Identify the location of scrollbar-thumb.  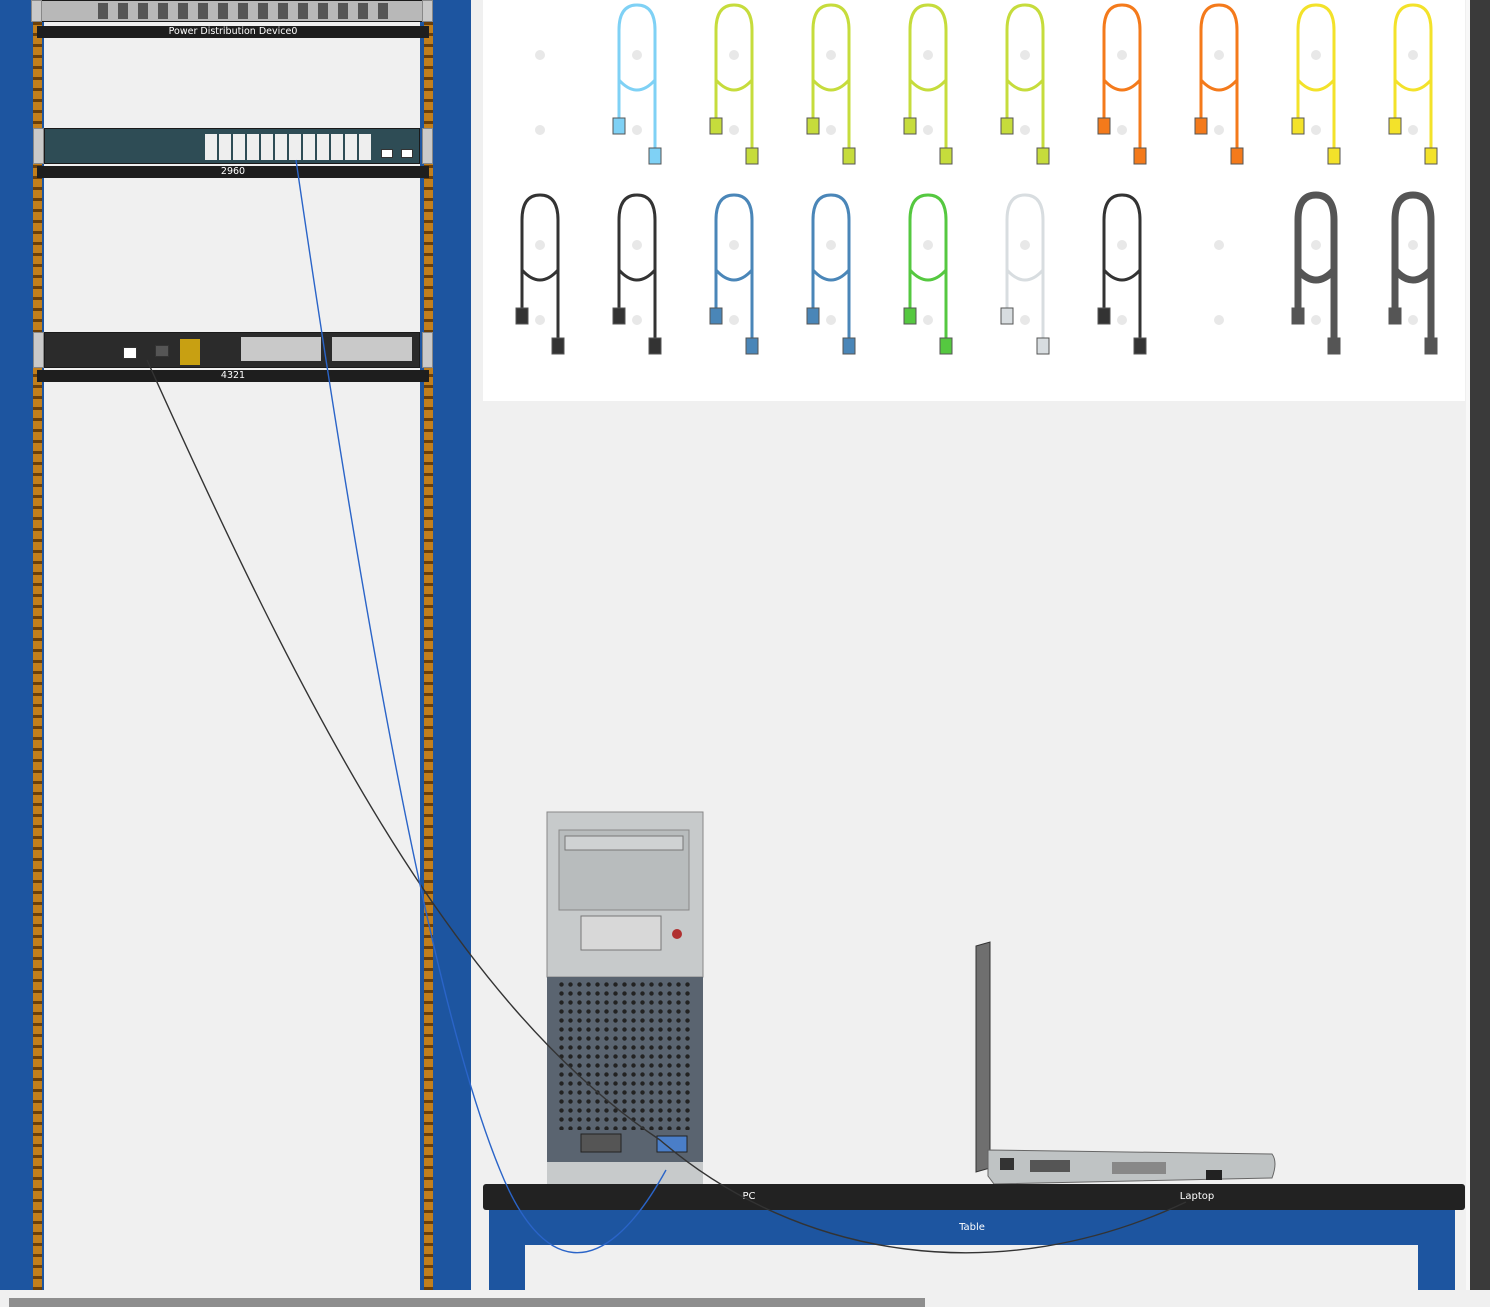
(467, 1302).